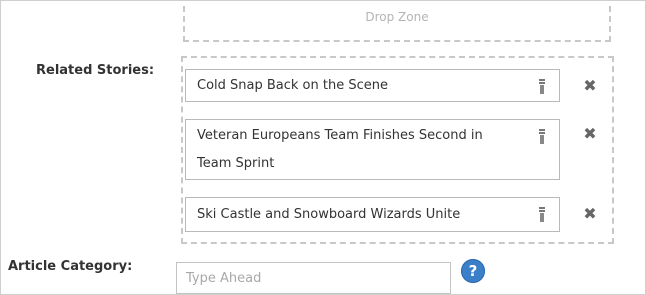 The height and width of the screenshot is (295, 646). I want to click on related-story-item: Cold Snap Back on the Scene, so click(372, 85).